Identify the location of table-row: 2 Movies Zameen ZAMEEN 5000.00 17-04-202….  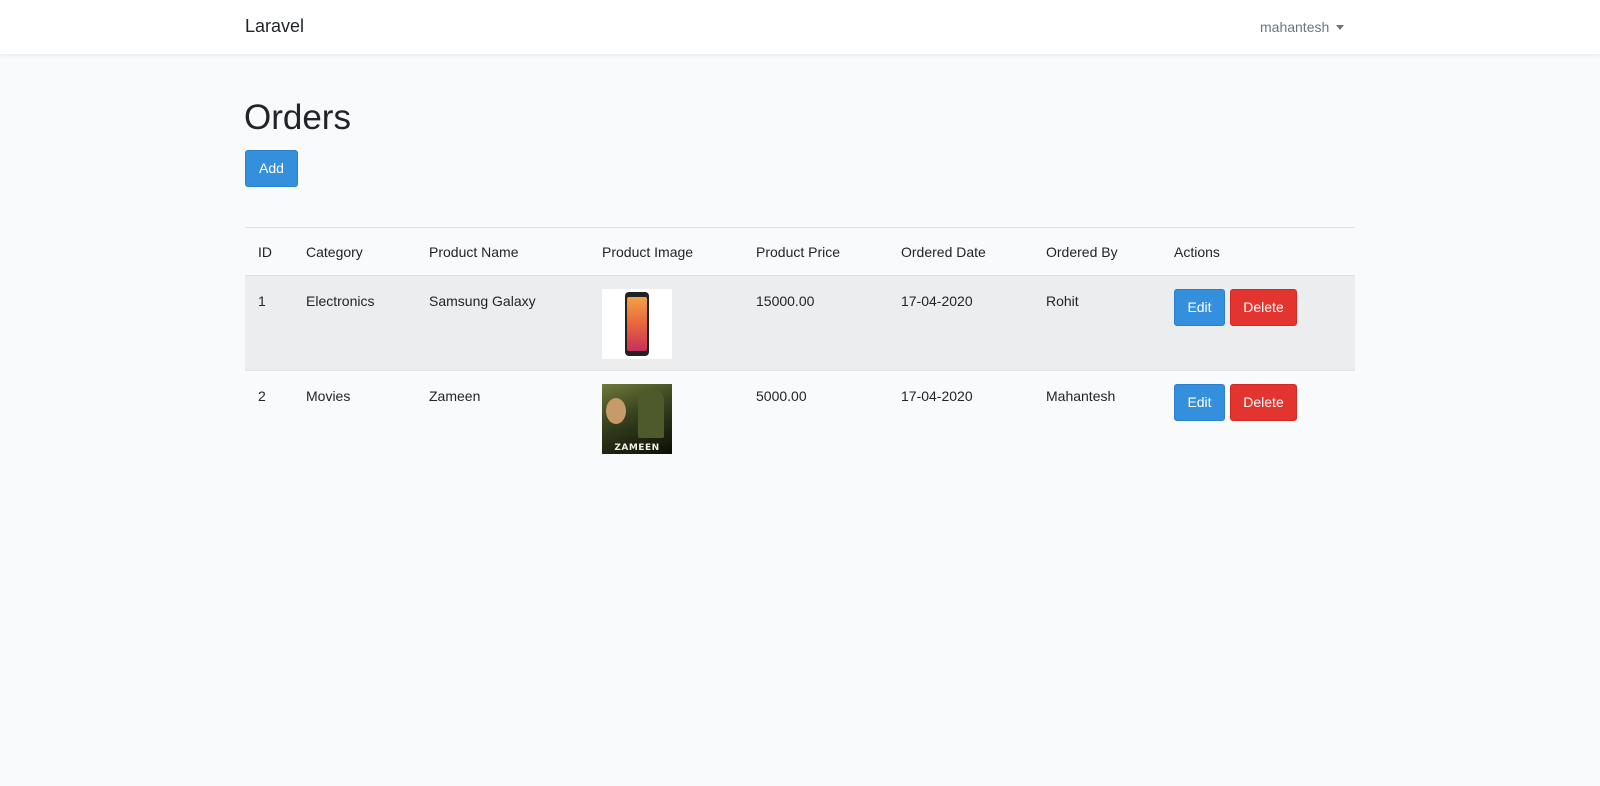
(800, 418).